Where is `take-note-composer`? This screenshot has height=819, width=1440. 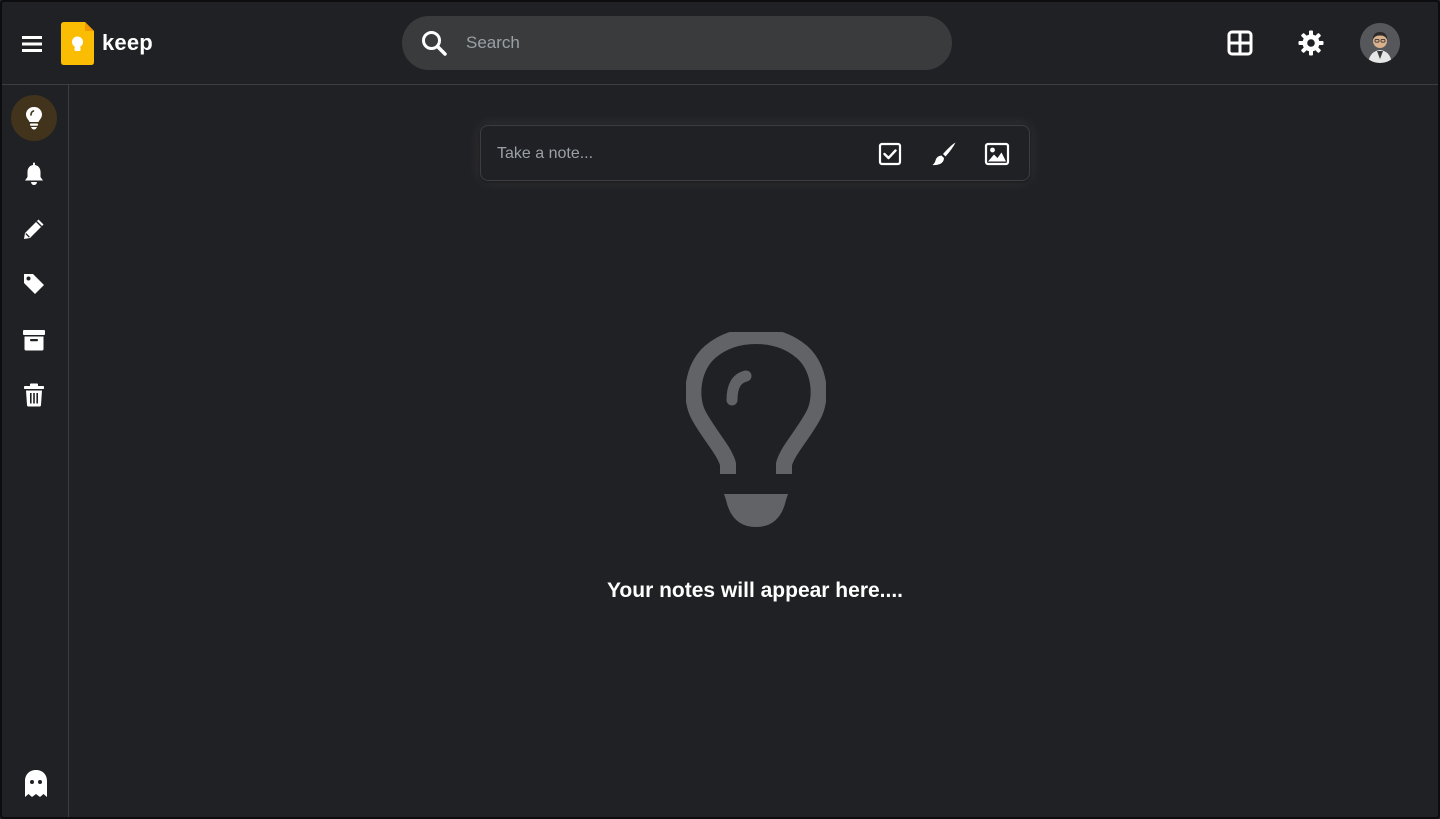
take-note-composer is located at coordinates (755, 153).